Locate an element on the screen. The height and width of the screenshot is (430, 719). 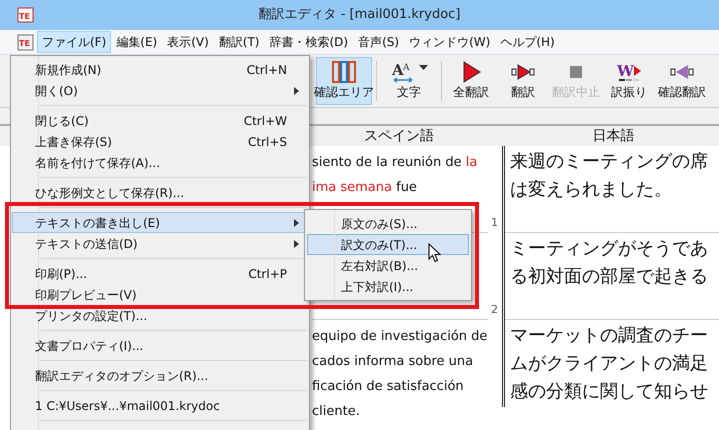
document-icon: TE is located at coordinates (25, 42).